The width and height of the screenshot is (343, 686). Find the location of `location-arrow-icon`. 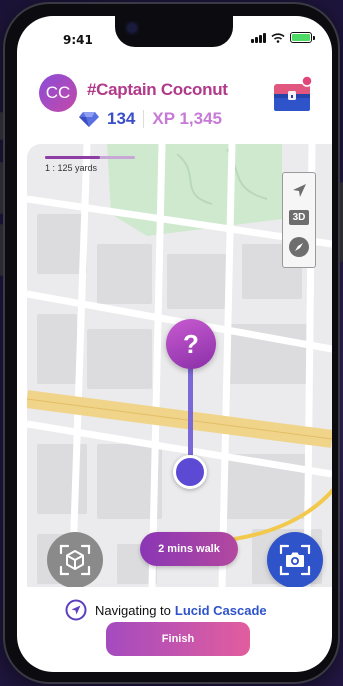

location-arrow-icon is located at coordinates (299, 191).